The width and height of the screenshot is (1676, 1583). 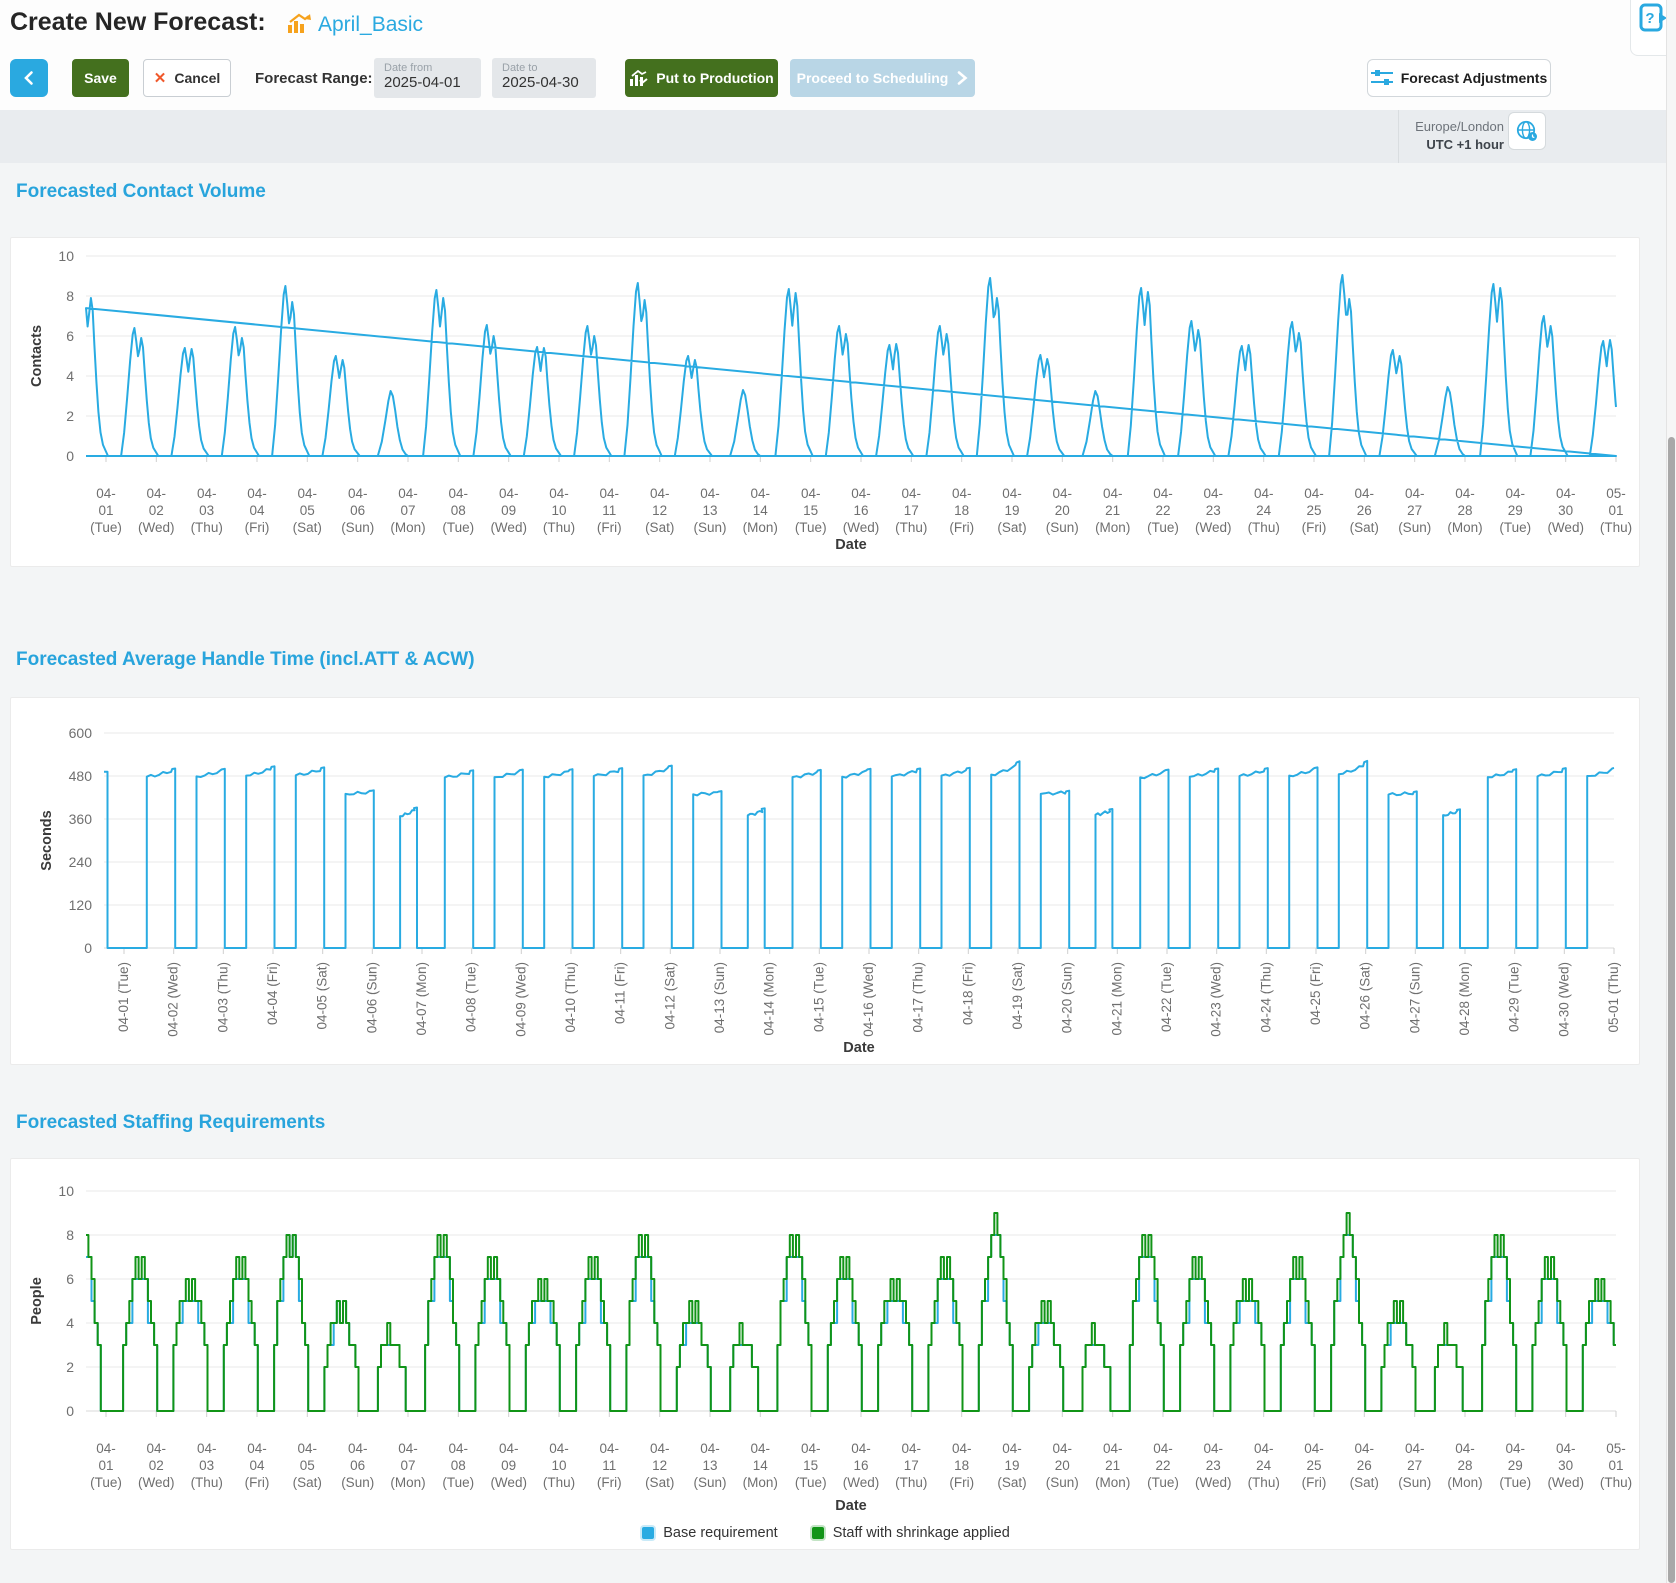 What do you see at coordinates (961, 1465) in the screenshot?
I see `svg-text: 18` at bounding box center [961, 1465].